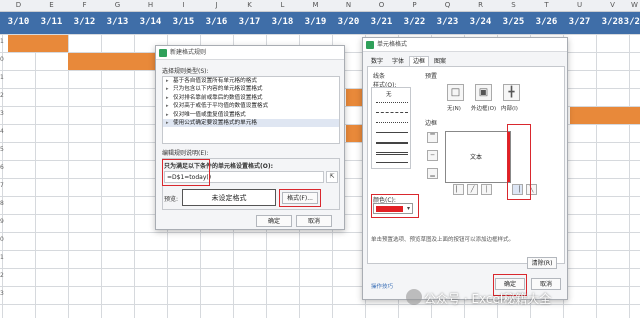 The image size is (640, 318). What do you see at coordinates (483, 92) in the screenshot?
I see `preset-outline-icon: ▣` at bounding box center [483, 92].